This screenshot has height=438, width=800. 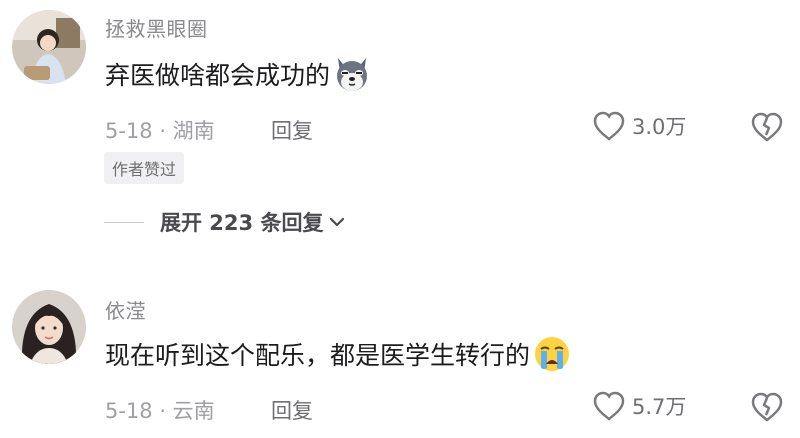 I want to click on comment-text-body: 现在听到这个配乐，都是医学生转行的, so click(x=318, y=355).